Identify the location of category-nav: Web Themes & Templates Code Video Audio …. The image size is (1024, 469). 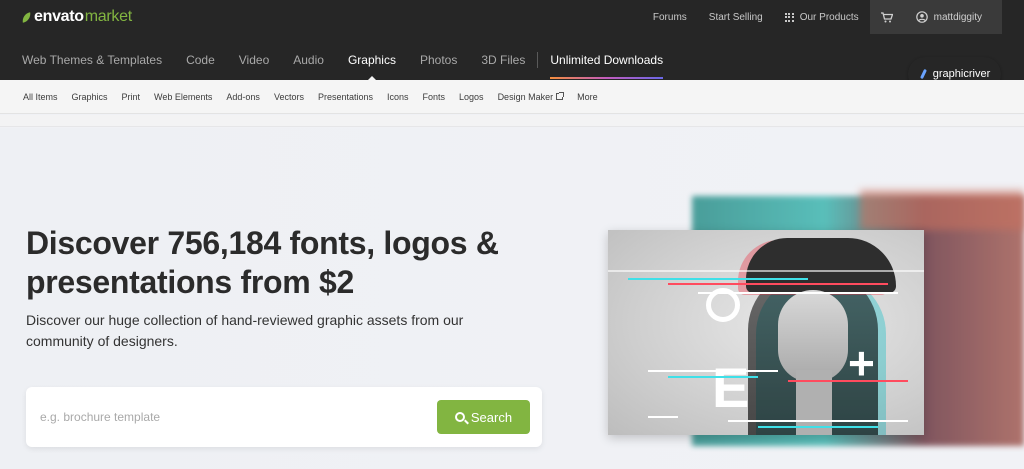
(343, 65).